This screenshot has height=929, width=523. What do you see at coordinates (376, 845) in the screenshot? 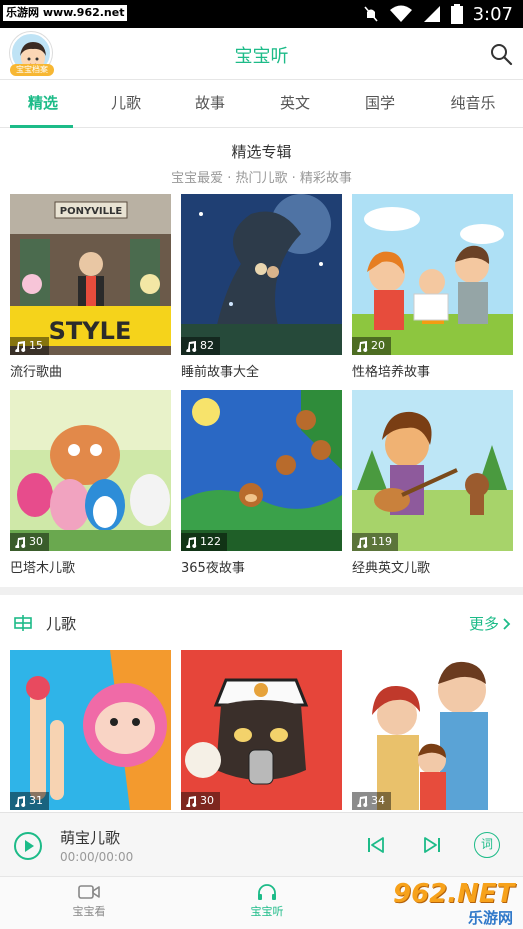
I see `prev-icon` at bounding box center [376, 845].